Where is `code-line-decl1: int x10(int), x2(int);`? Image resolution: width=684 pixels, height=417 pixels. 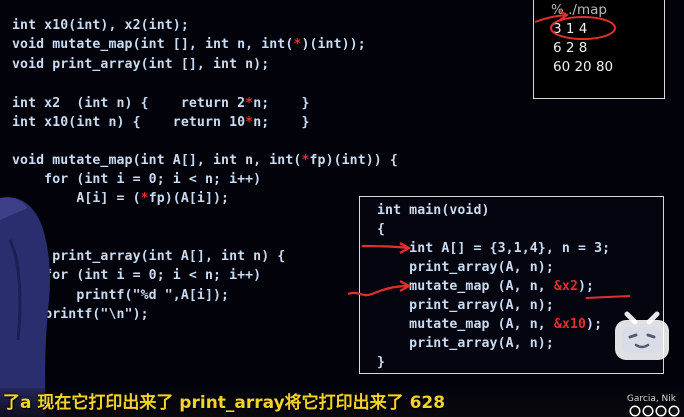 code-line-decl1: int x10(int), x2(int); is located at coordinates (100, 25).